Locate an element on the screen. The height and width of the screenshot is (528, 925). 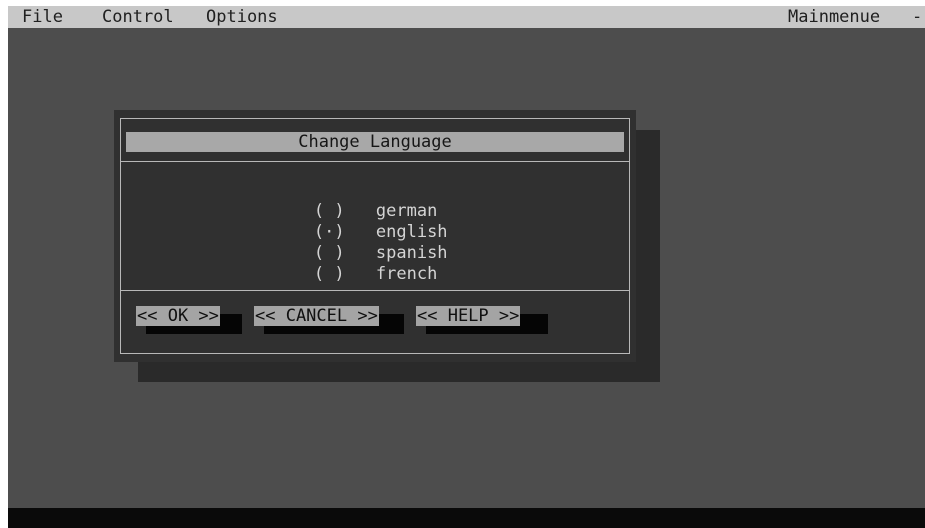
ok-button-wrap: << OK >> is located at coordinates (189, 320).